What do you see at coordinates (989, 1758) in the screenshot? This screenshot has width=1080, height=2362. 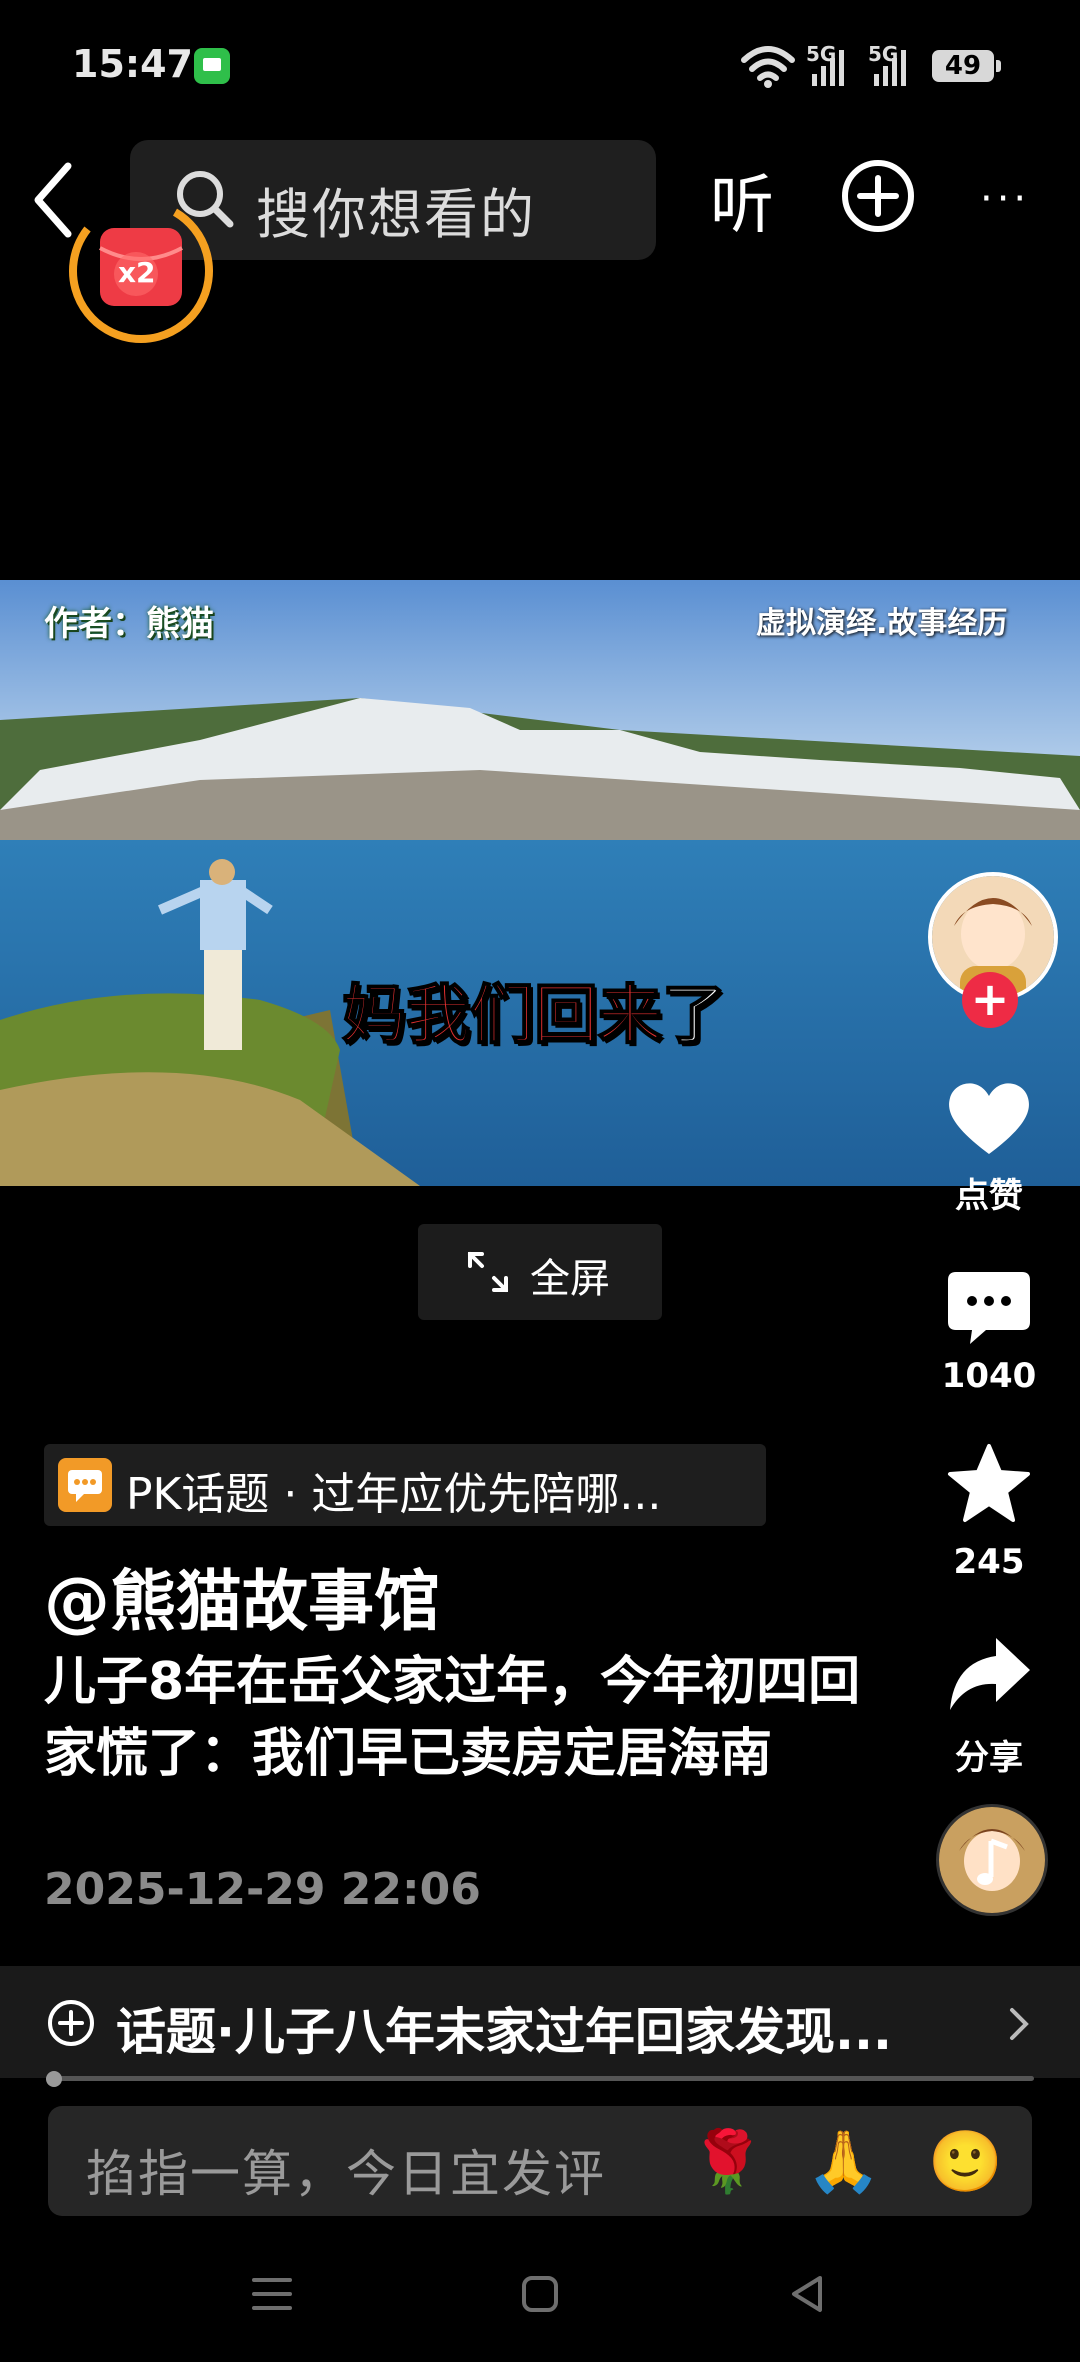 I see `share-label: 分享` at bounding box center [989, 1758].